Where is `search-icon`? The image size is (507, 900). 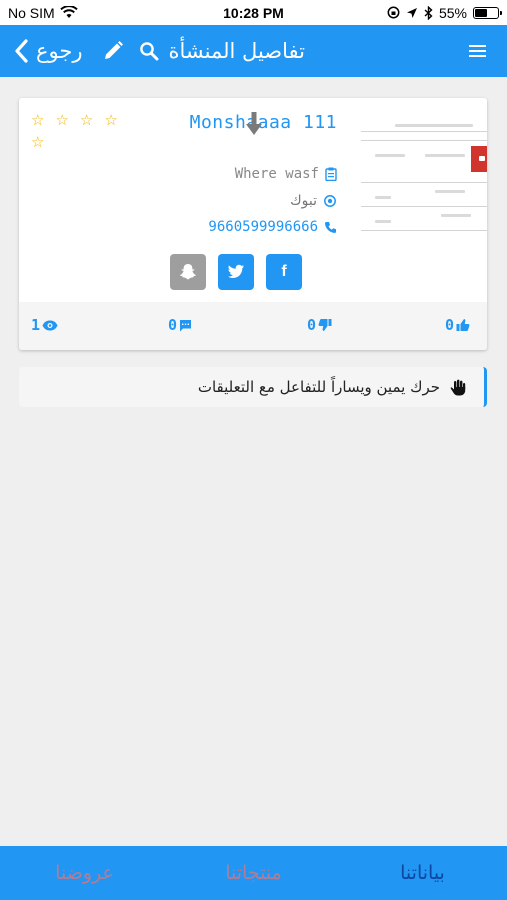 search-icon is located at coordinates (149, 51).